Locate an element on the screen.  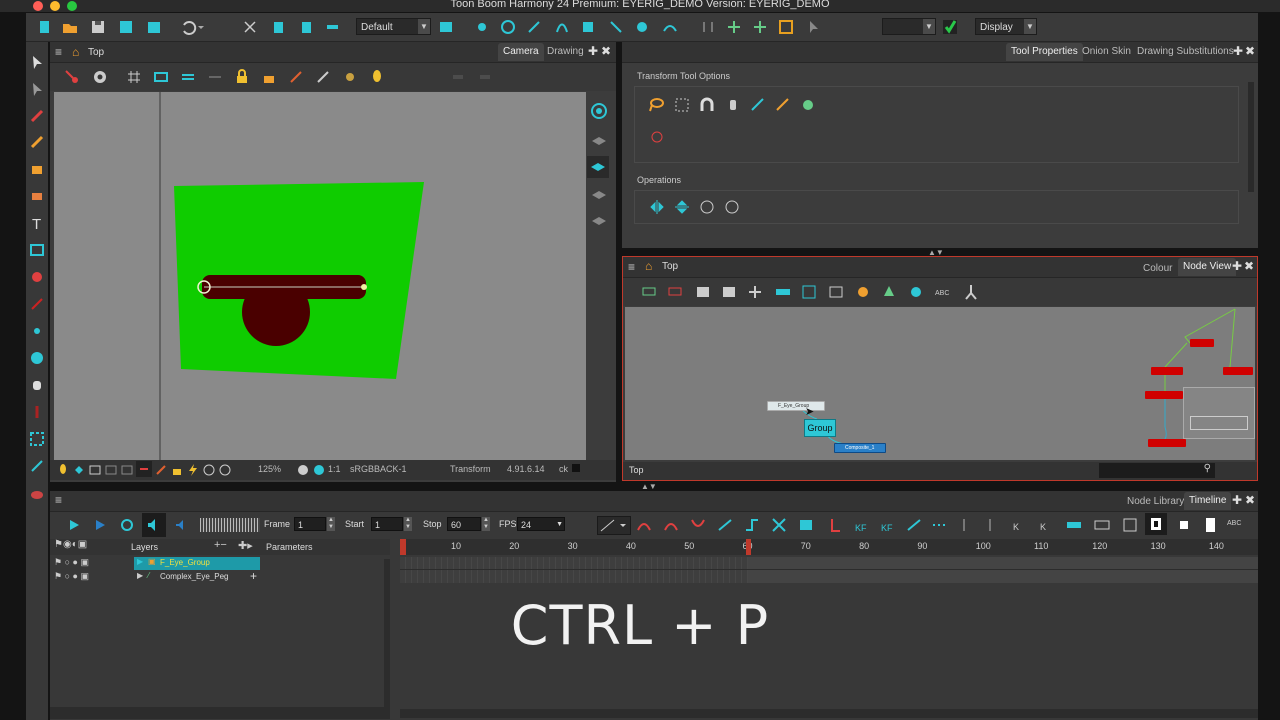
zoom-level: 125% is located at coordinates (269, 469).